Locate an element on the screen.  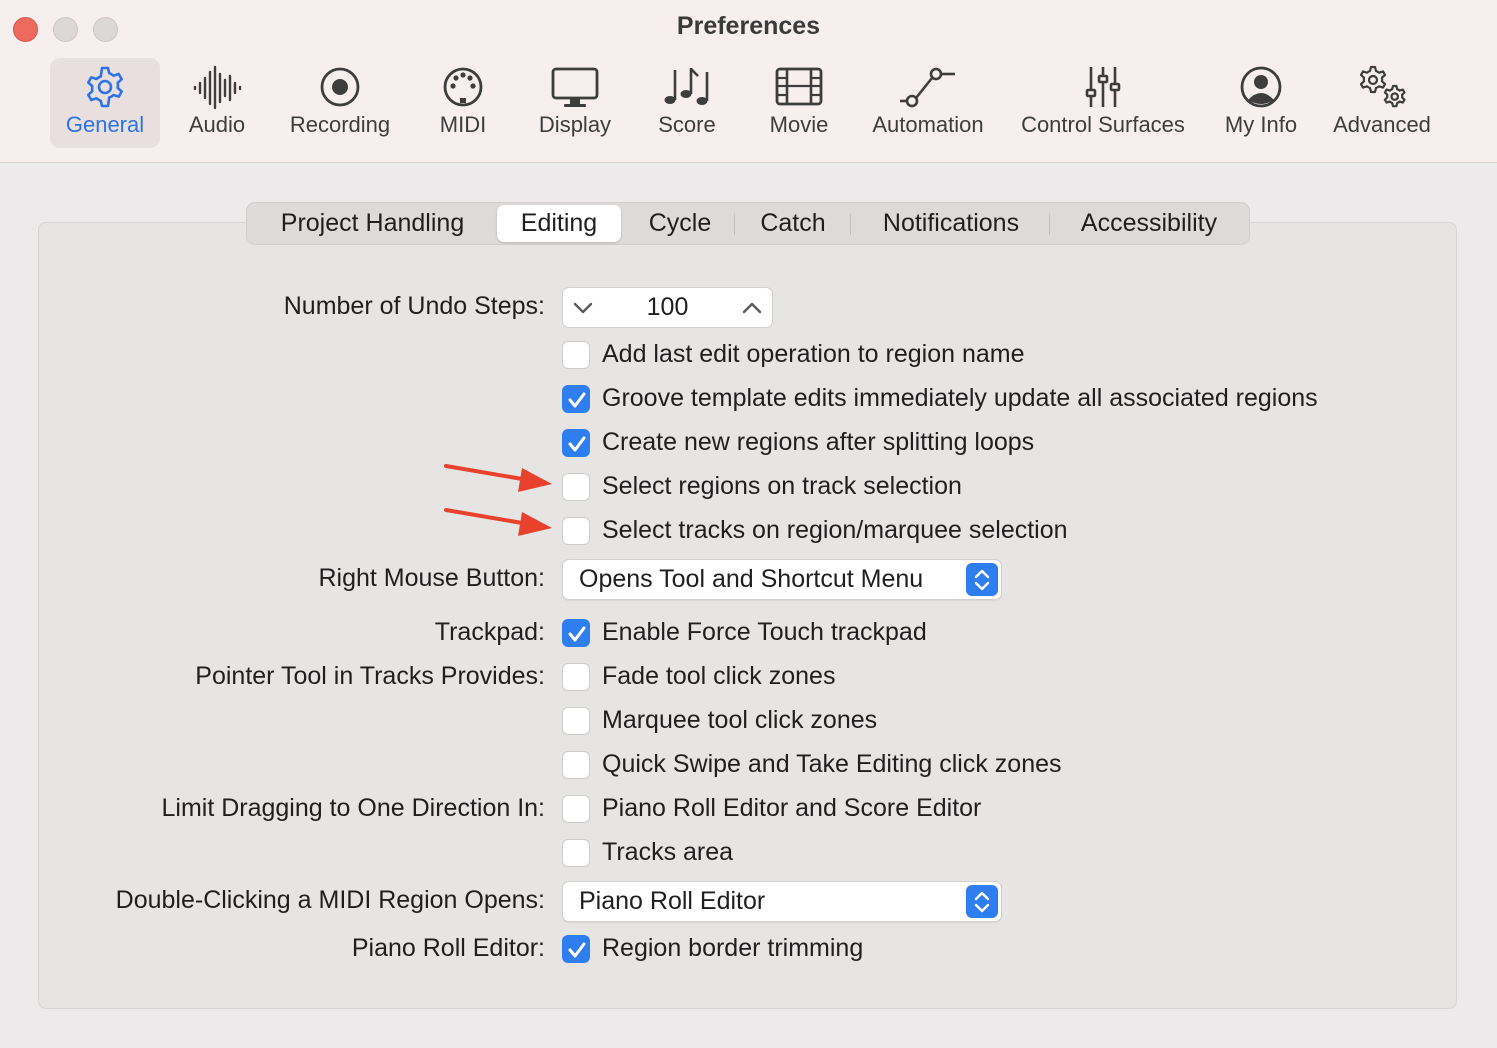
checkbox-label: Marquee tool click zones is located at coordinates (740, 720).